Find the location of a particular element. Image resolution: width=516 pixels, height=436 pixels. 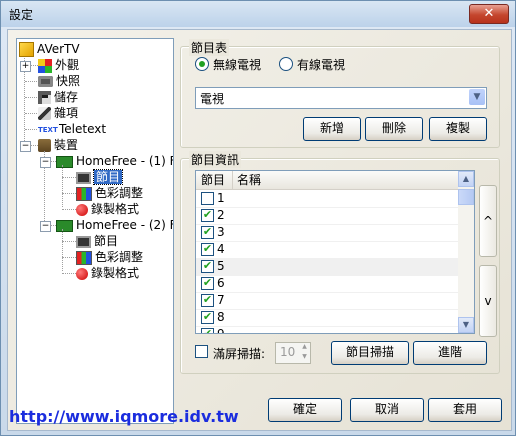

tree-item-color-2: 色彩調整 is located at coordinates (109, 257).